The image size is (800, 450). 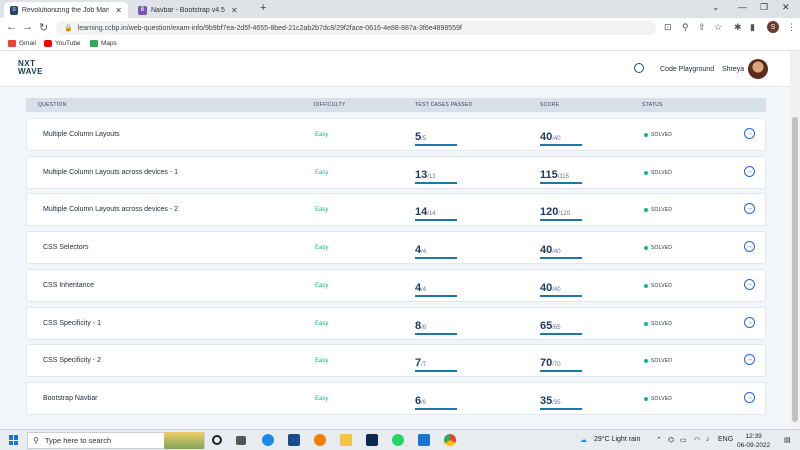 I want to click on reload-icon: ↻, so click(x=43, y=27).